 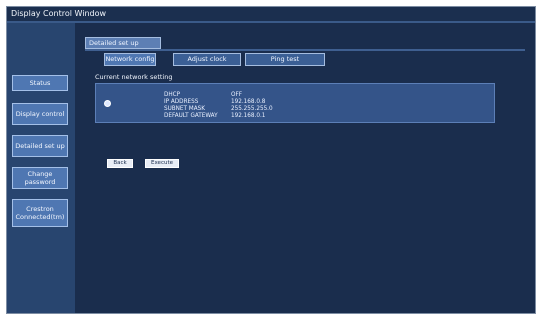 What do you see at coordinates (248, 102) in the screenshot?
I see `ip-address-value: 192.168.0.8` at bounding box center [248, 102].